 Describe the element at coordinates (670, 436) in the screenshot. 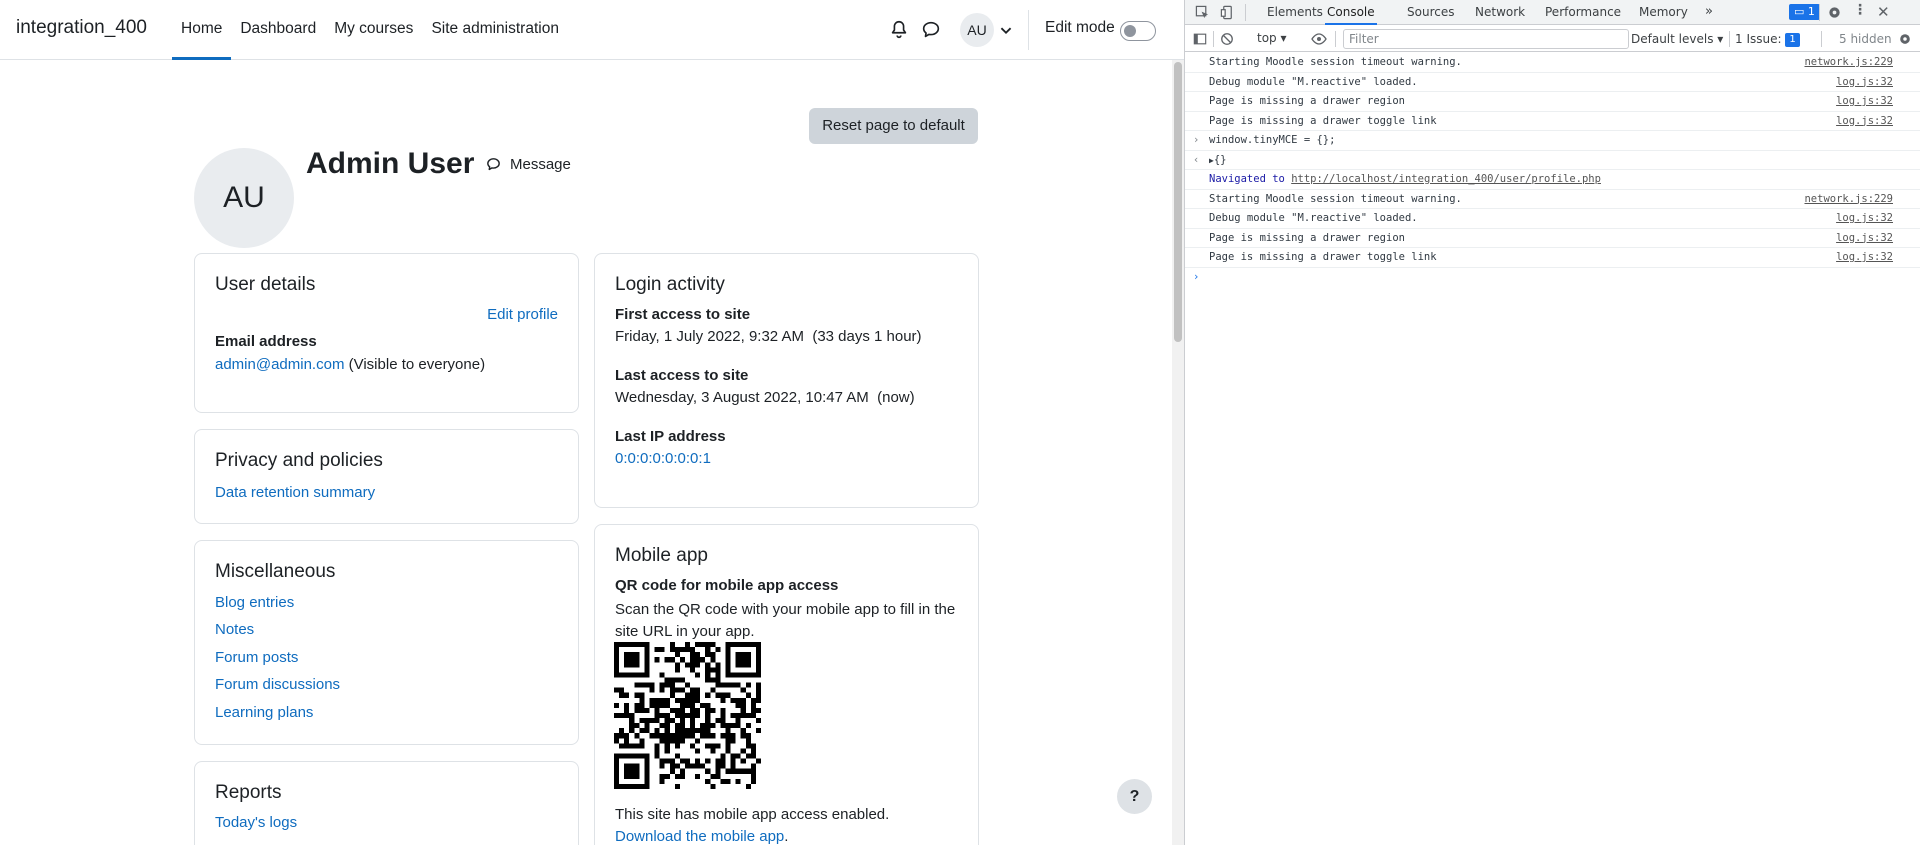

I see `last-ip-label: Last IP address` at that location.